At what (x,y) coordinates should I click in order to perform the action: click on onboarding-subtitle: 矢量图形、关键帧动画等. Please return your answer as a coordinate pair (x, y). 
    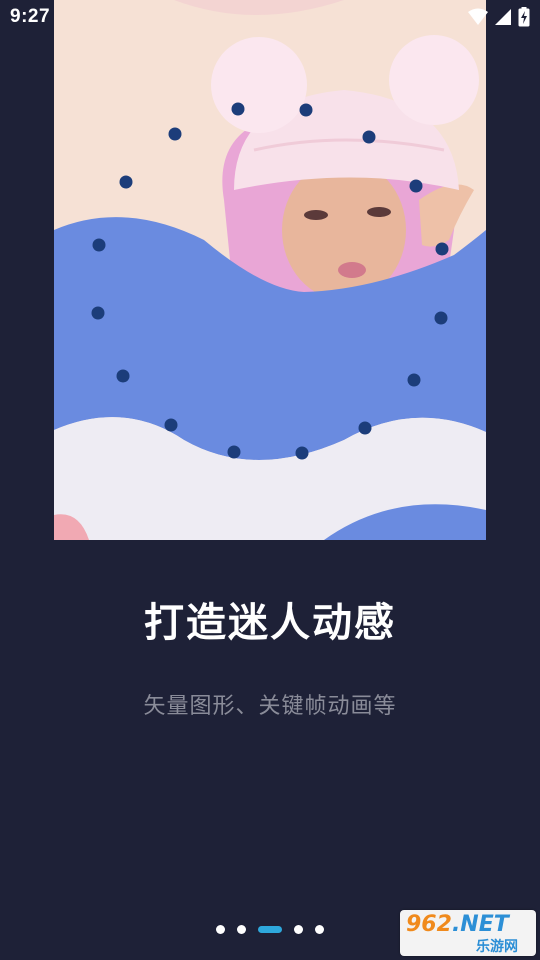
    Looking at the image, I should click on (270, 706).